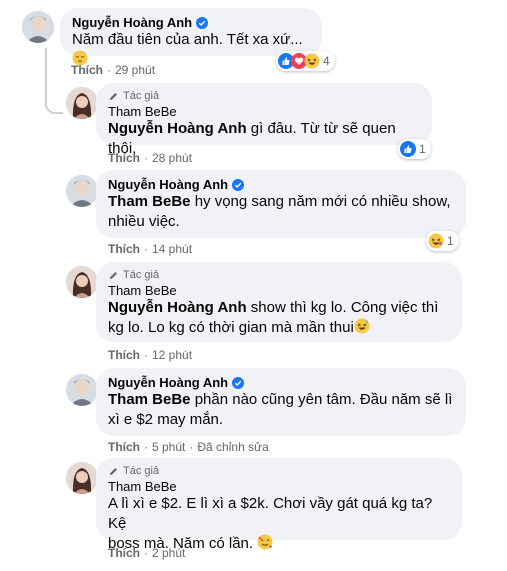 The image size is (507, 571). I want to click on comment-meta: Thích · 14 phút, so click(150, 249).